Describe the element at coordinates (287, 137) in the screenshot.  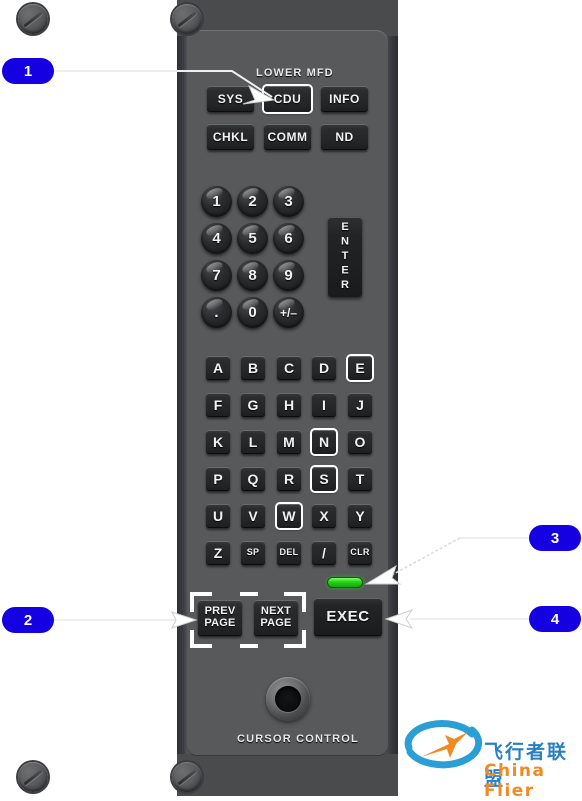
I see `mfd-button-comm: COMM` at that location.